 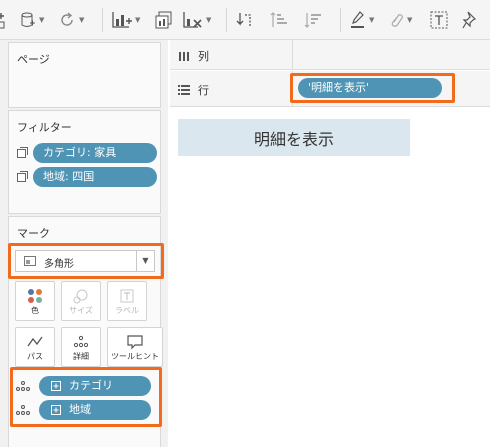 I want to click on marks-size-button: サイズ, so click(x=81, y=301).